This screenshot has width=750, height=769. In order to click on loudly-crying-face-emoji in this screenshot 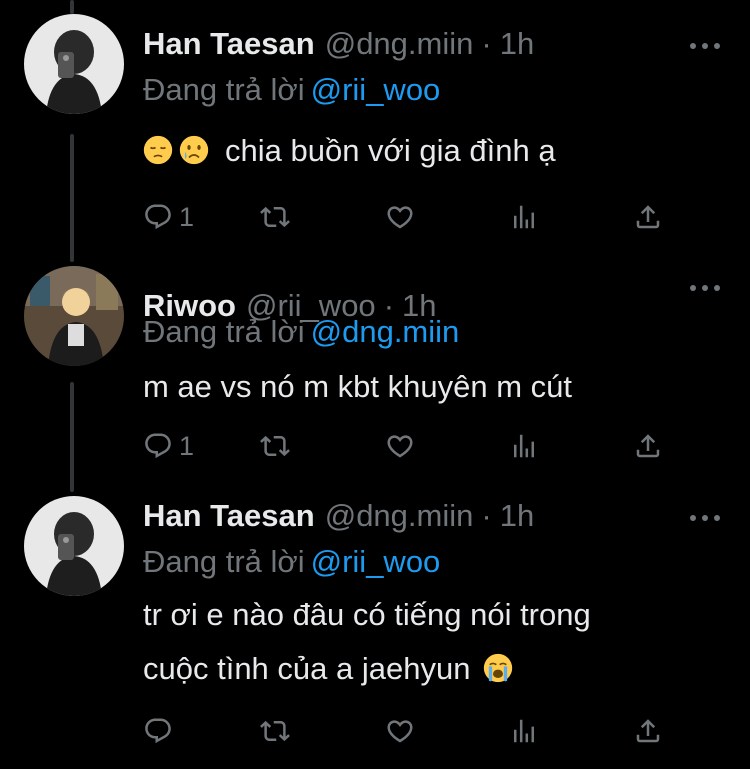, I will do `click(498, 668)`.